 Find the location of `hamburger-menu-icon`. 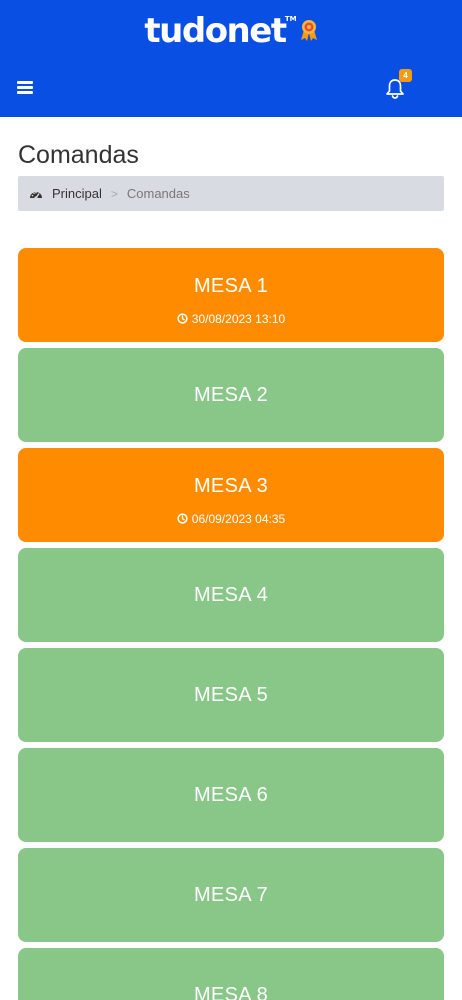

hamburger-menu-icon is located at coordinates (25, 88).